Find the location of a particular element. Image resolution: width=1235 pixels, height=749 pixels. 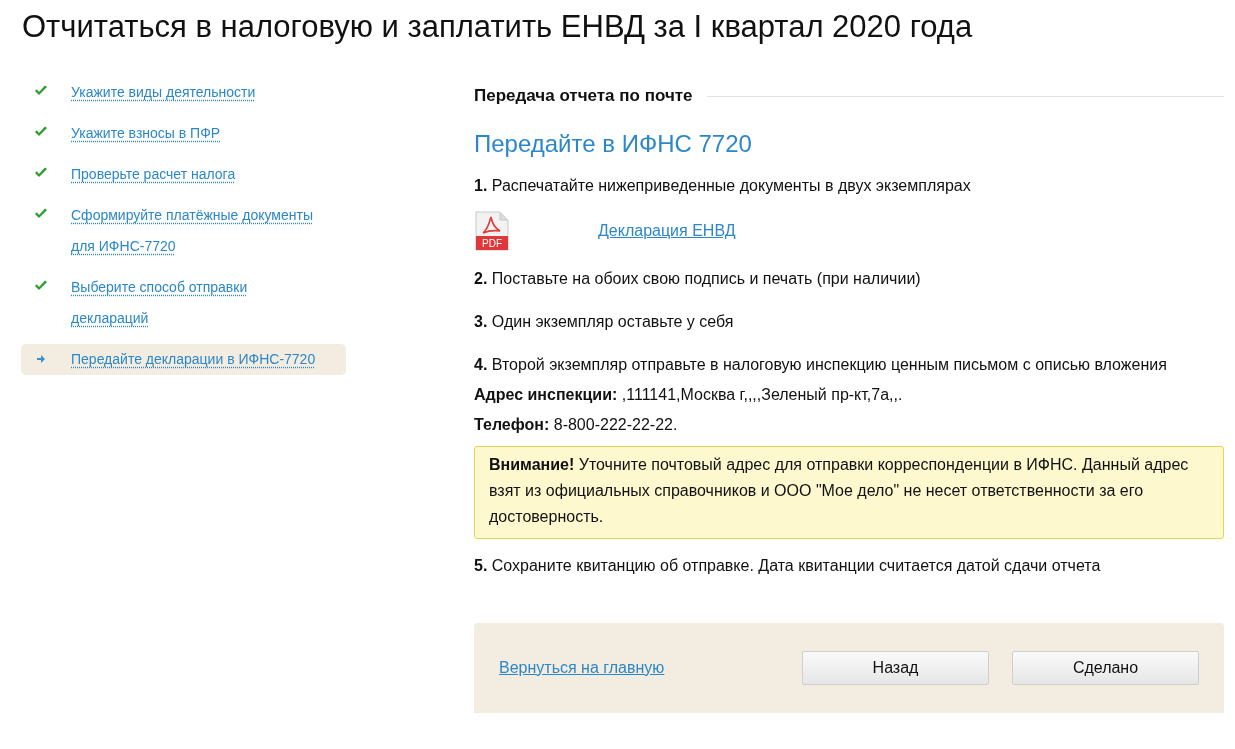

section-title: Передайте в ИФНС 7720 is located at coordinates (613, 144).